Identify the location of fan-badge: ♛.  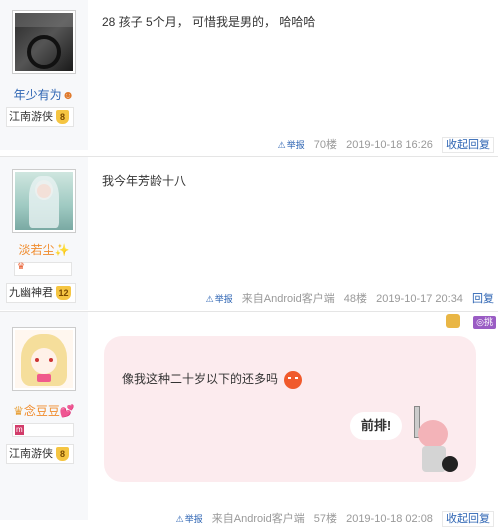
(43, 268).